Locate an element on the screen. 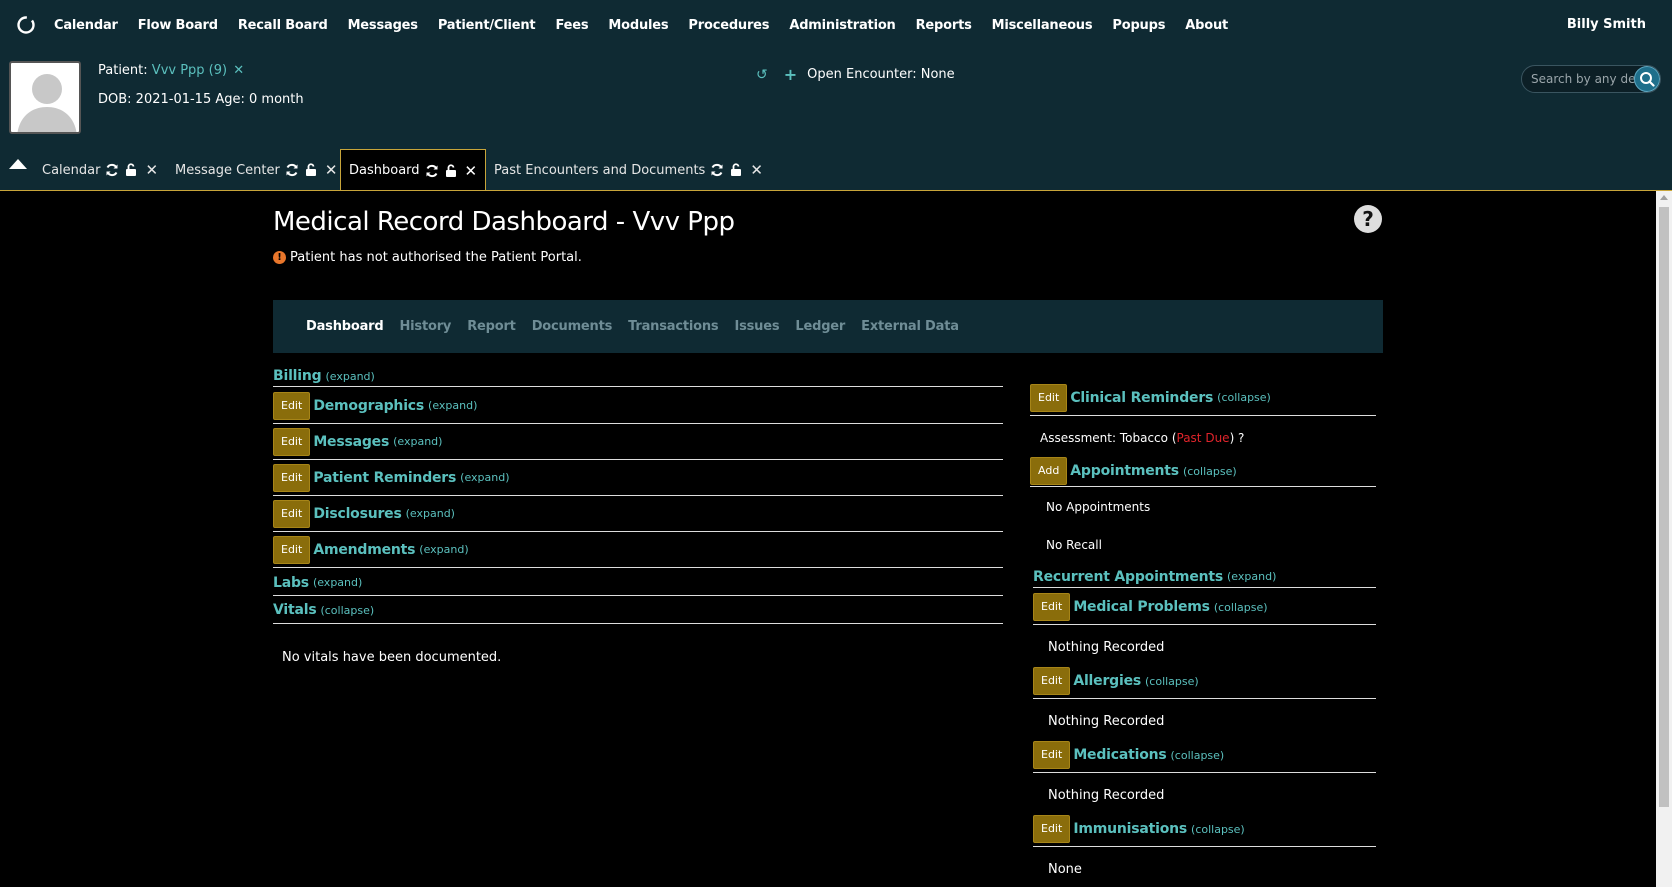 This screenshot has width=1672, height=887. medical-problems-toggle: (collapse) is located at coordinates (1241, 607).